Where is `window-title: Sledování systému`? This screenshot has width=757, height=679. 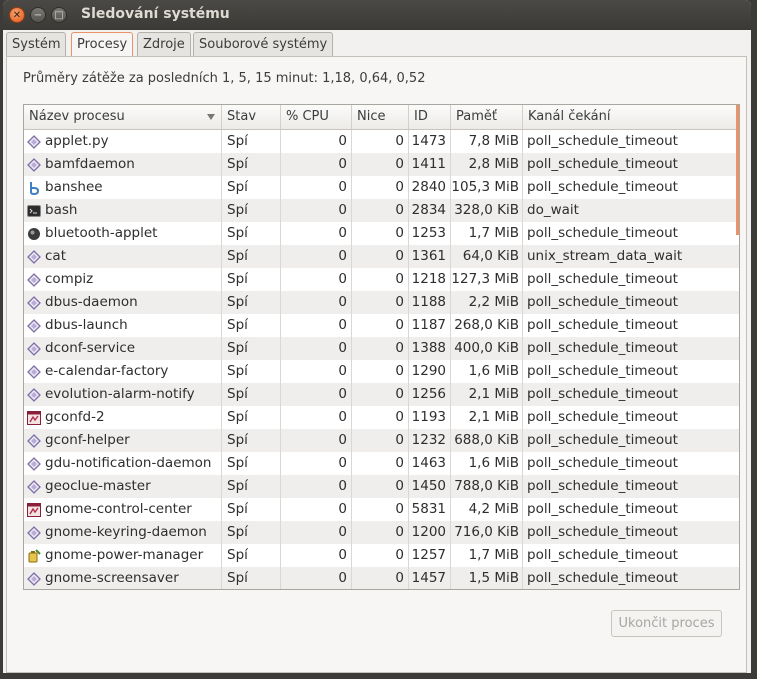
window-title: Sledování systému is located at coordinates (155, 14).